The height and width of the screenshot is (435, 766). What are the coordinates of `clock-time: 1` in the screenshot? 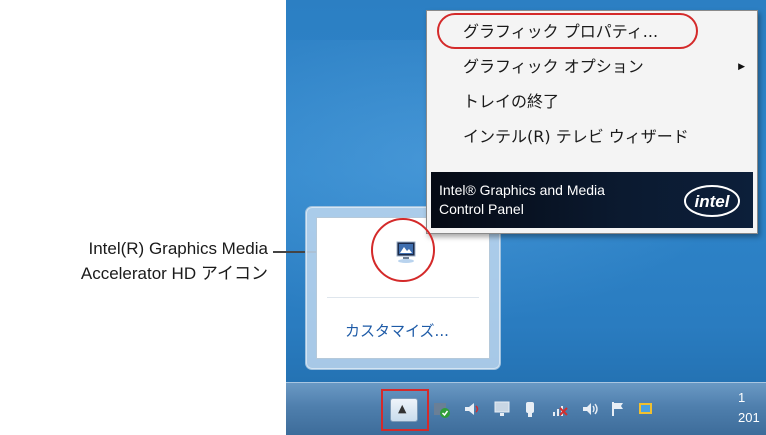 It's located at (742, 397).